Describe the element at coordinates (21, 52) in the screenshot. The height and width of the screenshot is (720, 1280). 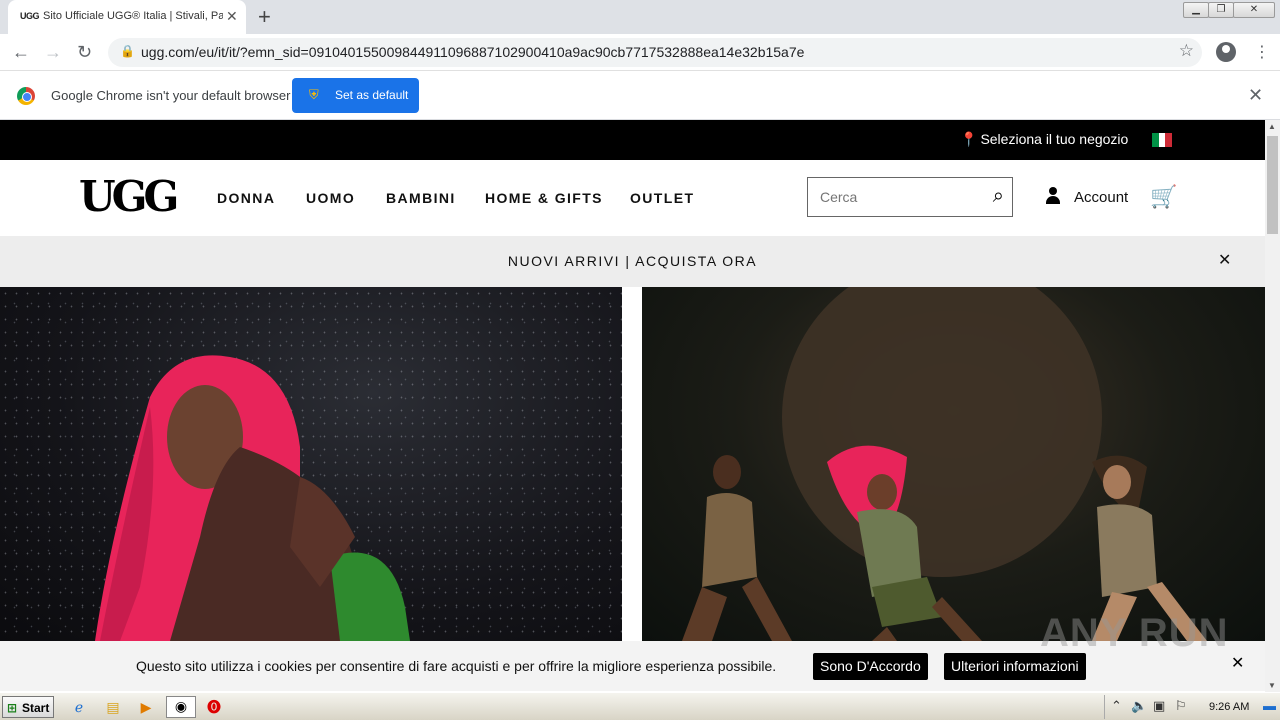
I see `back-icon: ←` at that location.